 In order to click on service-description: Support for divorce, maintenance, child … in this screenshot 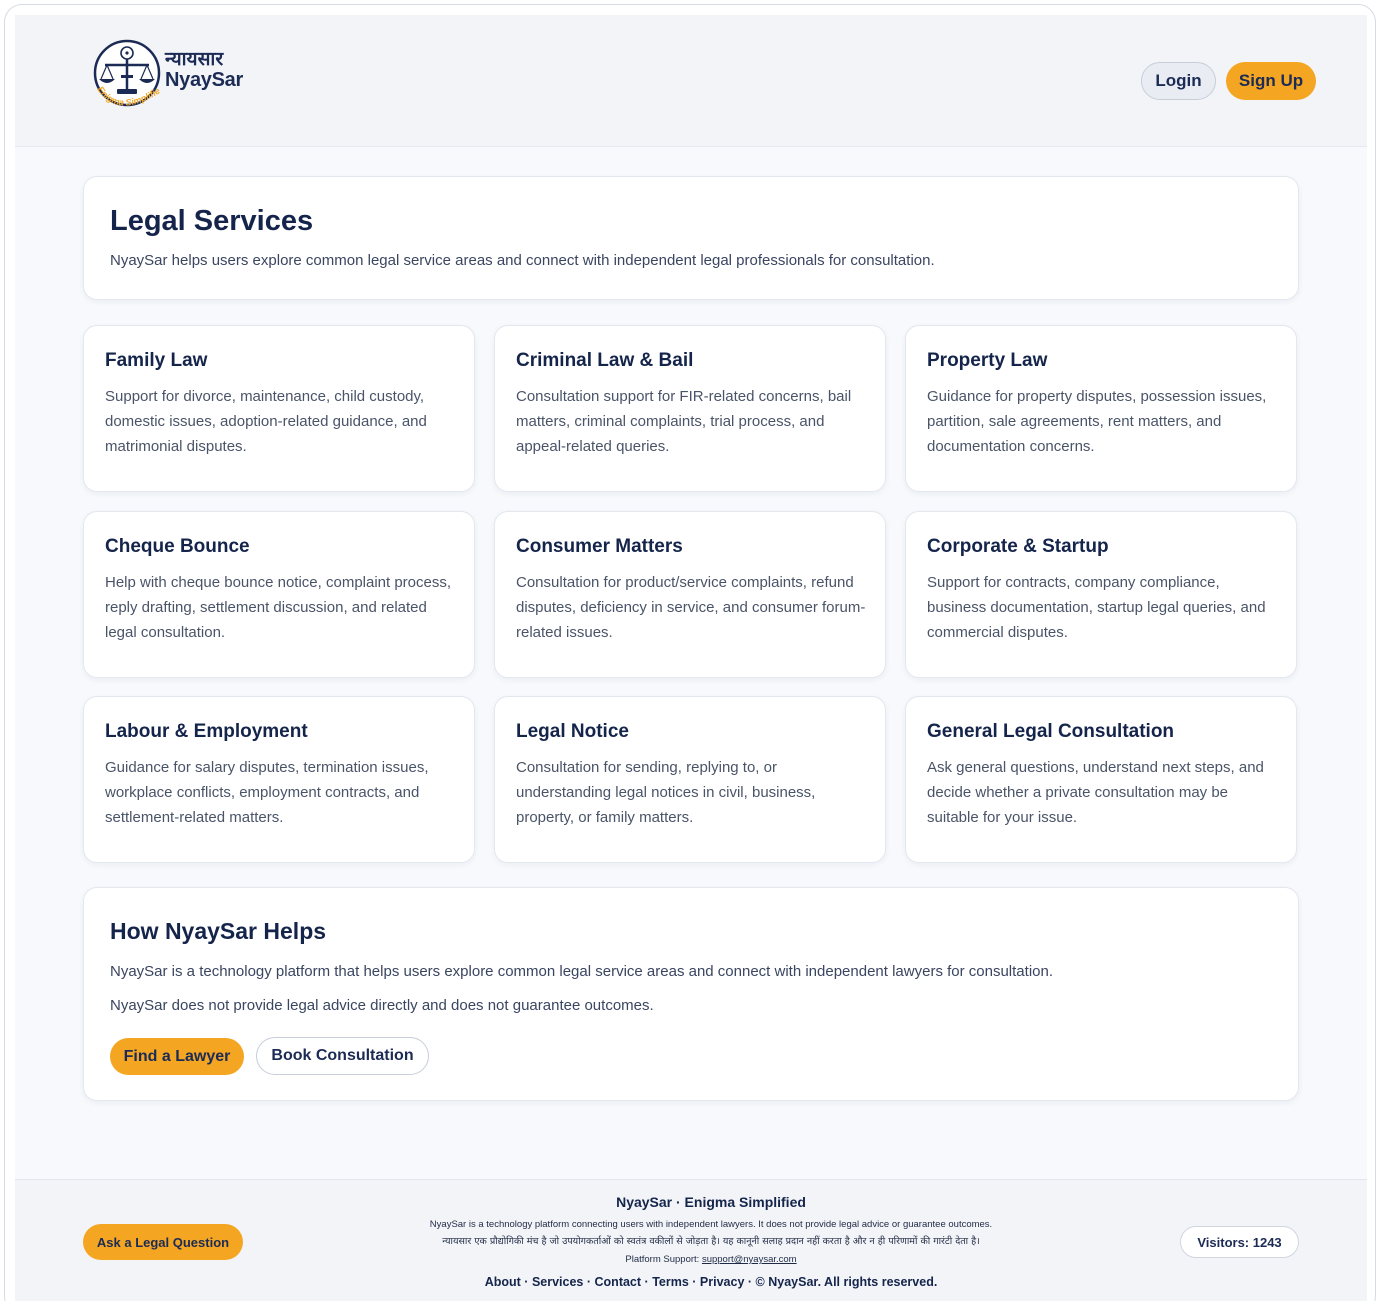, I will do `click(266, 421)`.